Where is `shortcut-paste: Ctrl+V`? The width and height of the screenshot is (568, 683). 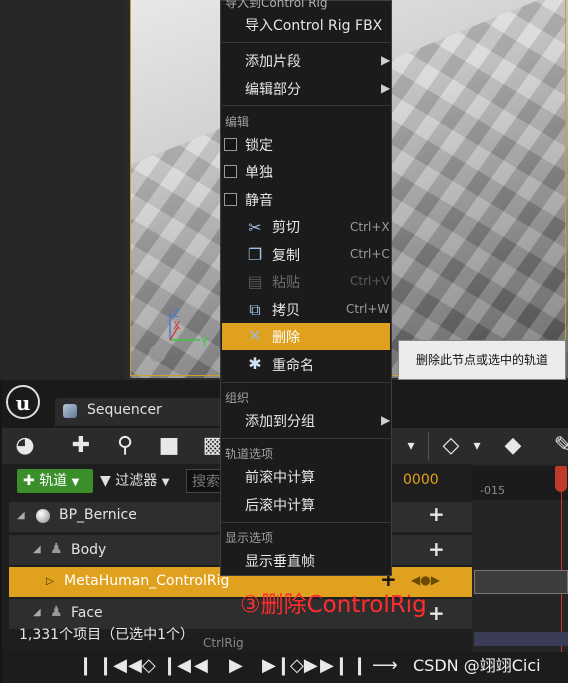
shortcut-paste: Ctrl+V is located at coordinates (370, 281).